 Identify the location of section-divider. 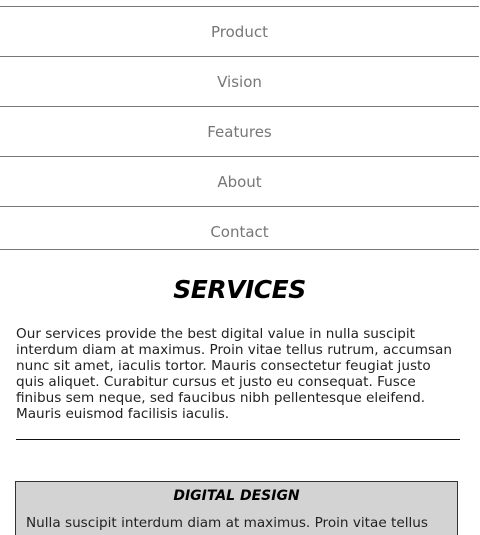
(238, 439).